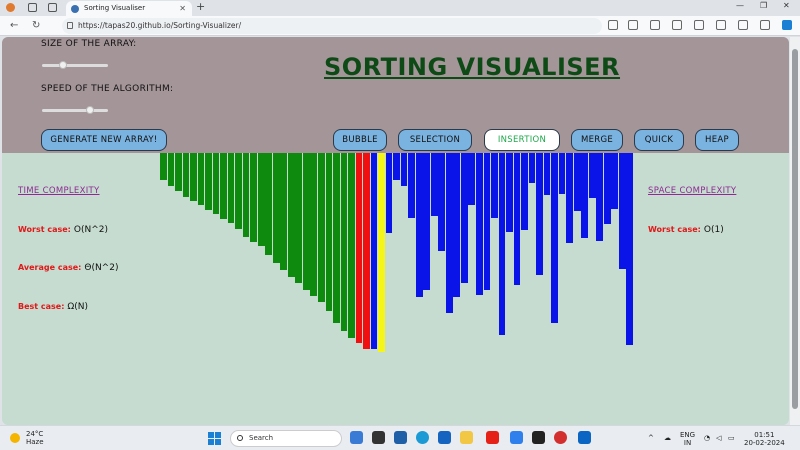  What do you see at coordinates (182, 8) in the screenshot?
I see `close-tab-icon: ✕` at bounding box center [182, 8].